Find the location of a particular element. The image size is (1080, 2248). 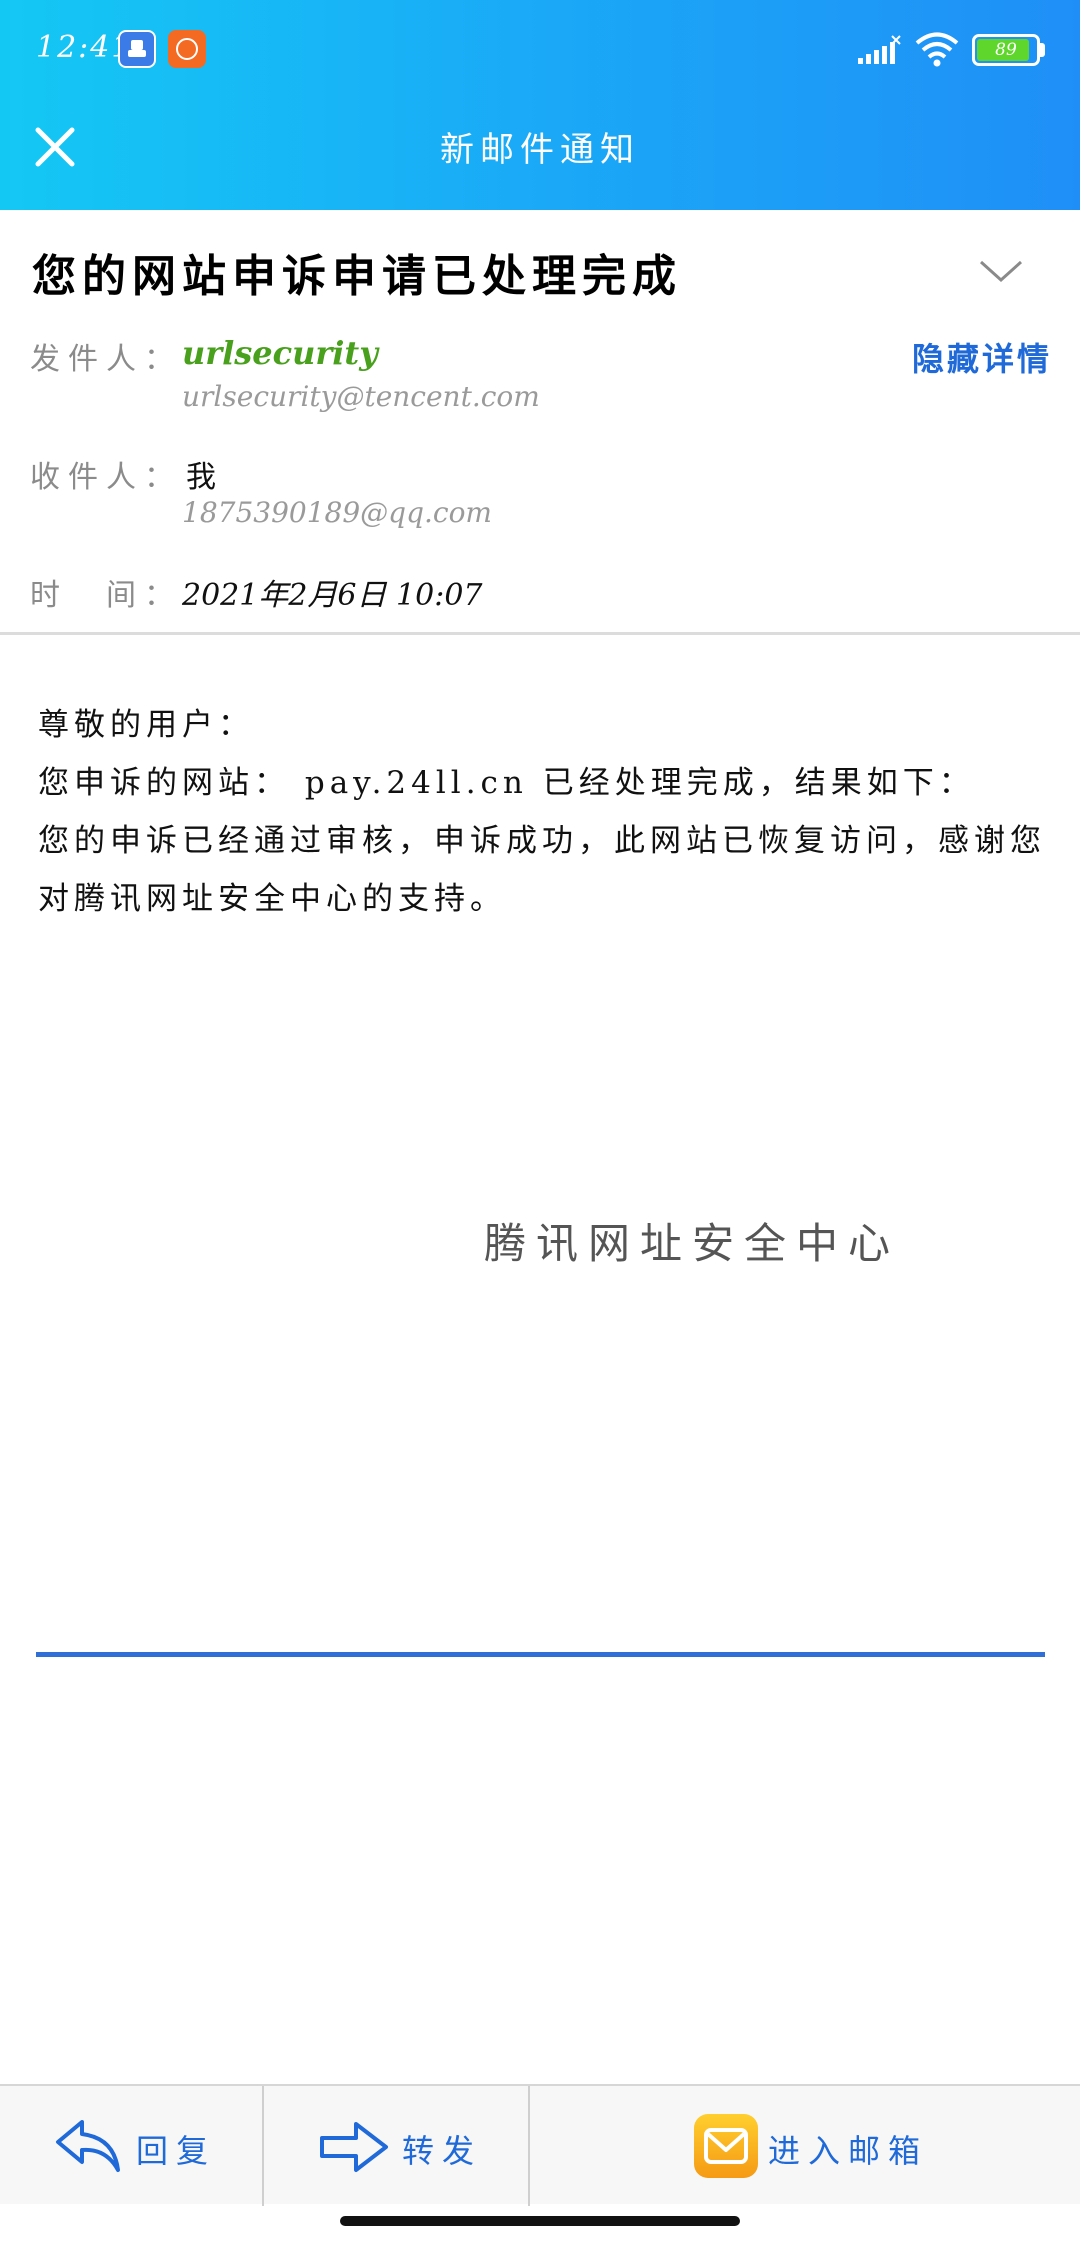

battery-level-text: 89 is located at coordinates (1006, 50).